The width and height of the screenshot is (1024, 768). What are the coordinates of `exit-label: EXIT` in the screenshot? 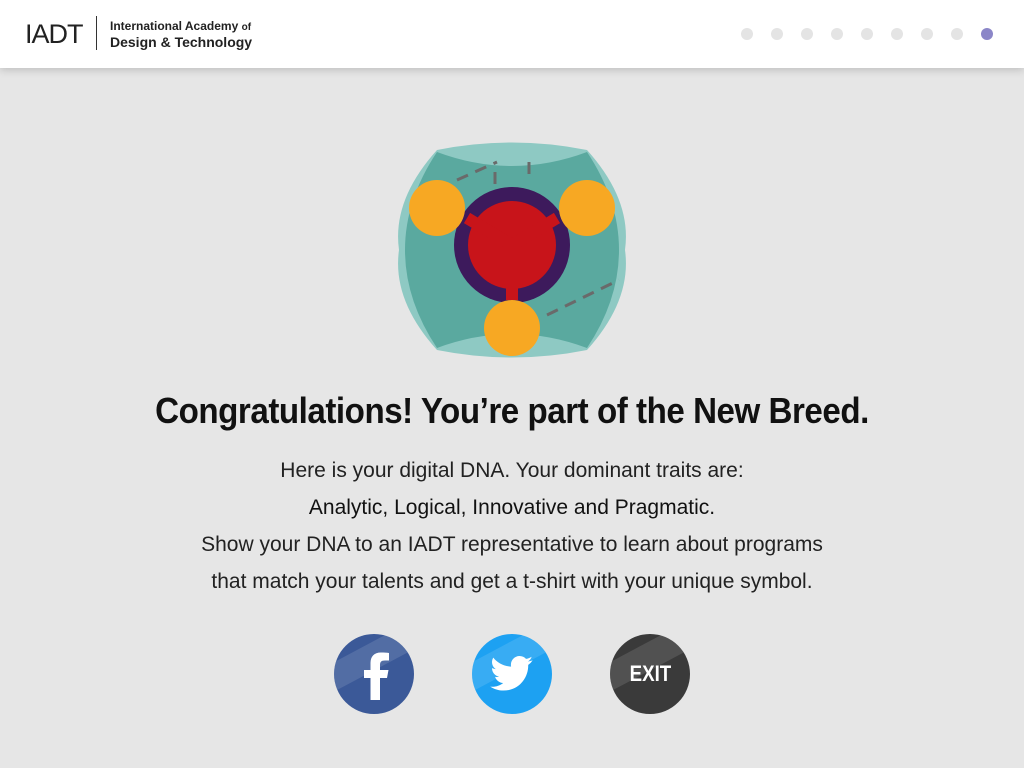 It's located at (650, 673).